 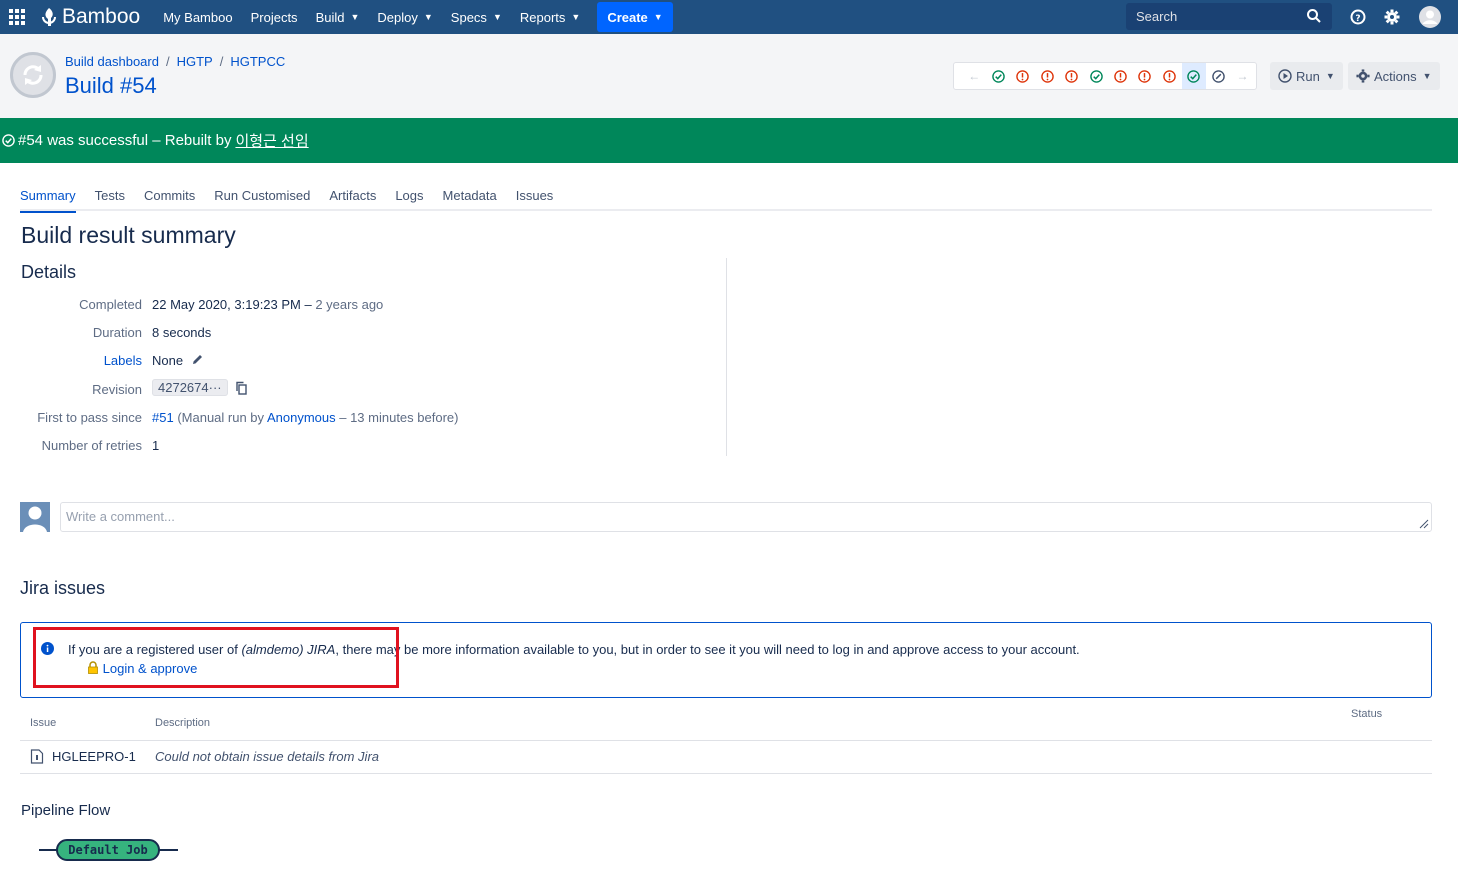 What do you see at coordinates (183, 723) in the screenshot?
I see `column-header-description: Description` at bounding box center [183, 723].